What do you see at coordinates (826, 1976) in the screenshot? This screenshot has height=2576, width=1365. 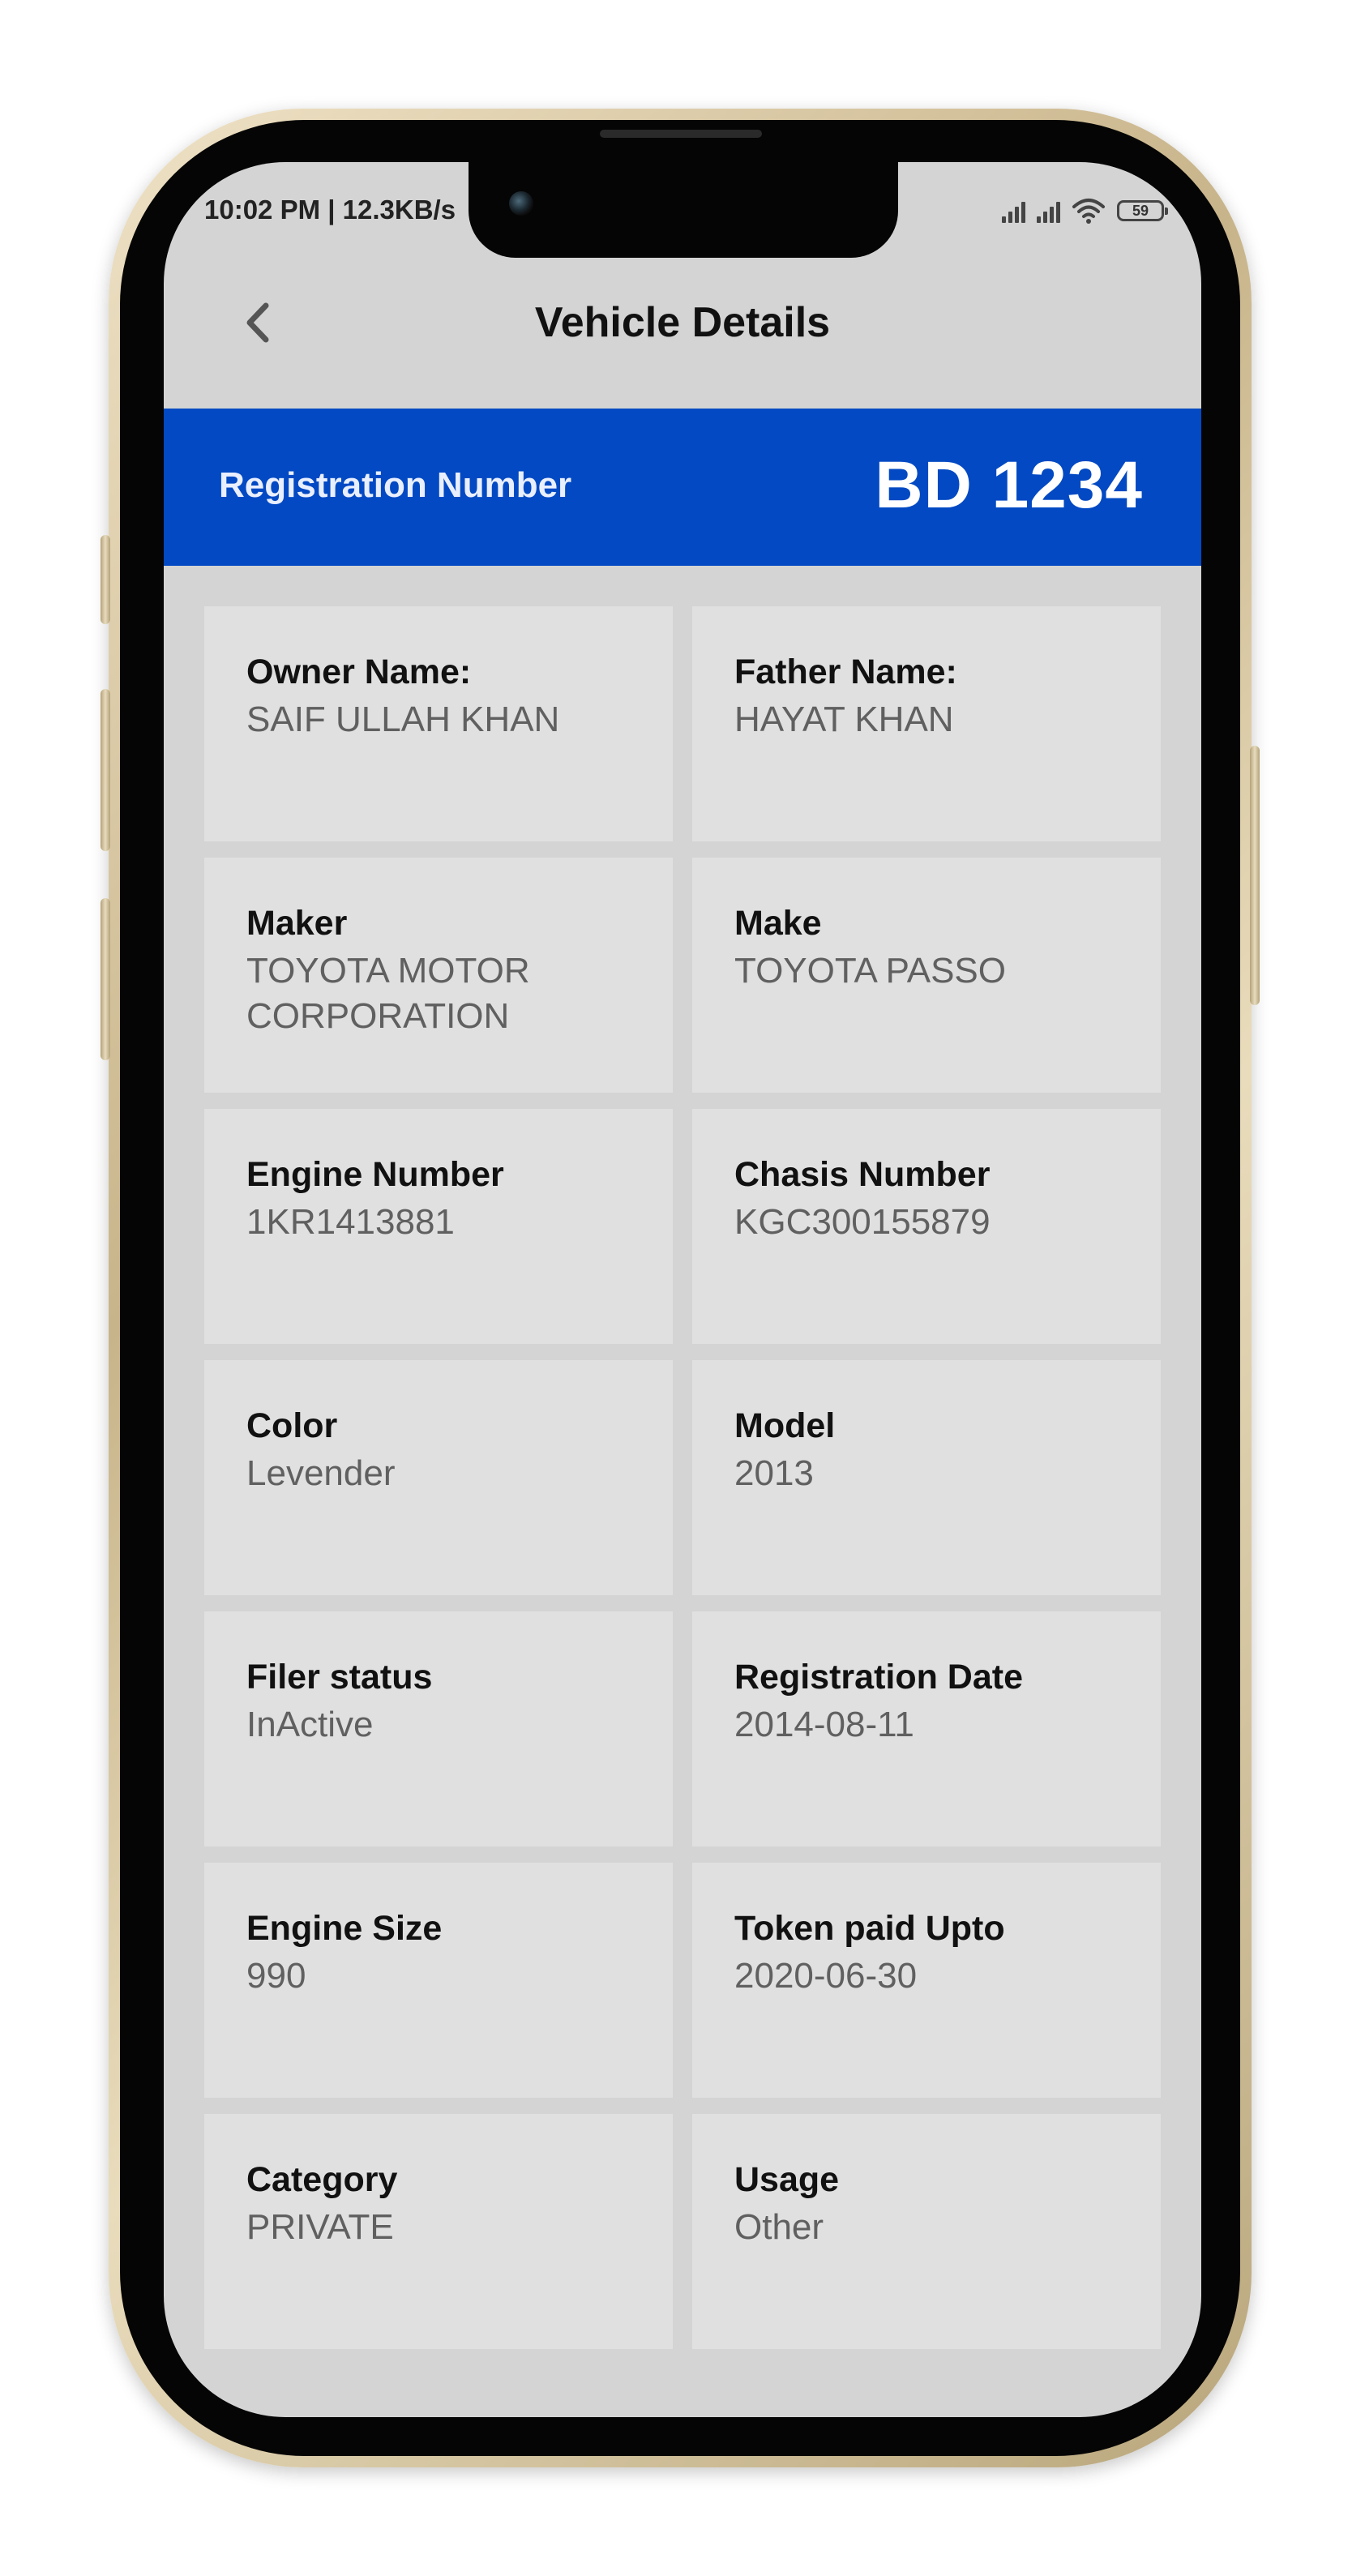 I see `detail-value: 2020-06-30` at bounding box center [826, 1976].